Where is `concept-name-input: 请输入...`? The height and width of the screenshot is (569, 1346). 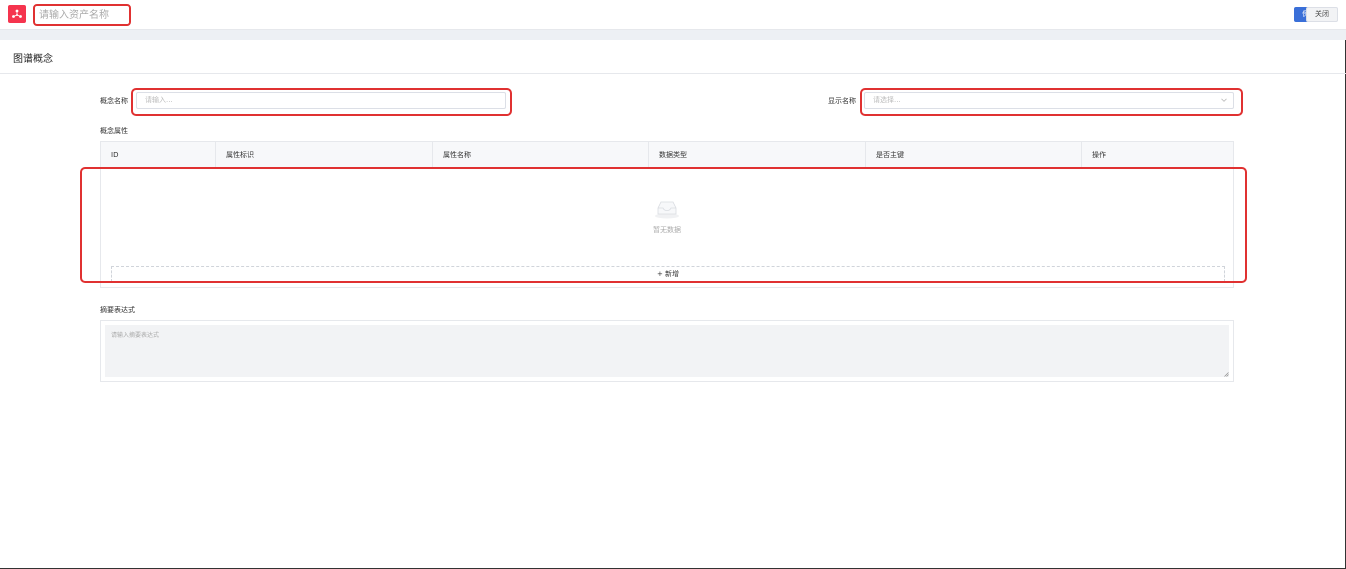 concept-name-input: 请输入... is located at coordinates (321, 100).